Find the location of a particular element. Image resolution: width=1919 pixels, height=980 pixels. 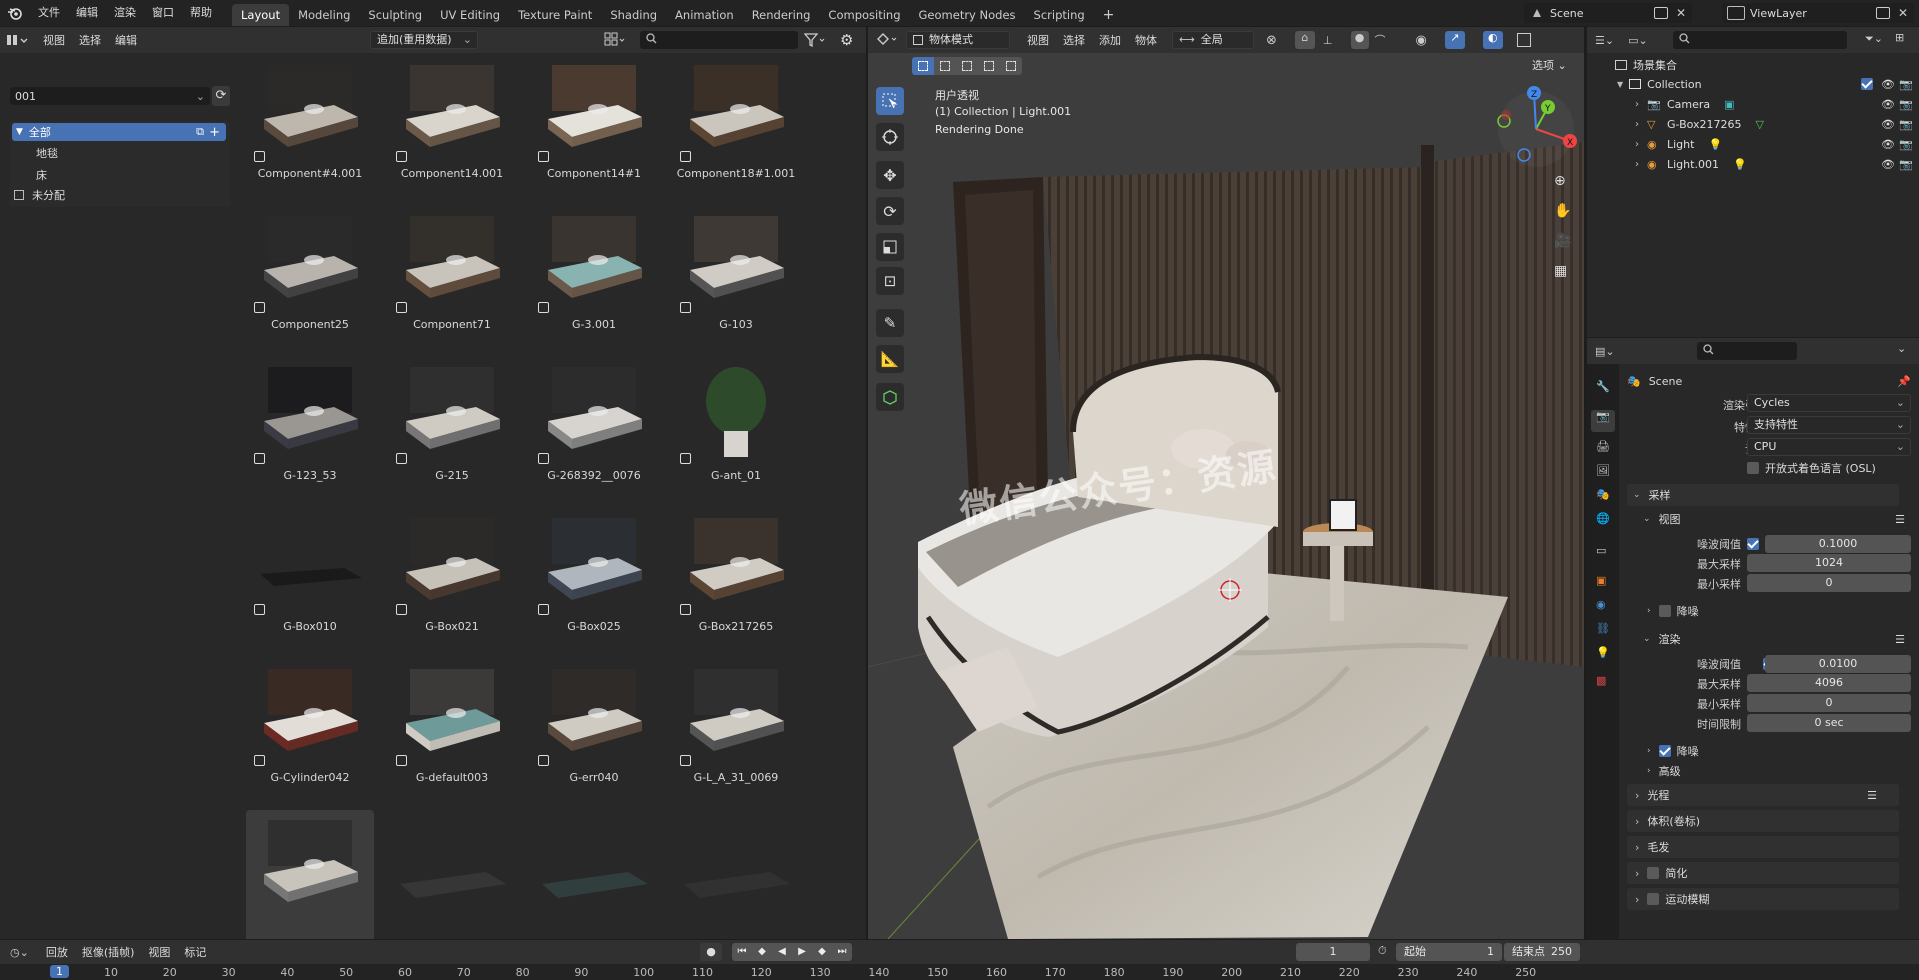

outliner-search-input is located at coordinates (1760, 40).